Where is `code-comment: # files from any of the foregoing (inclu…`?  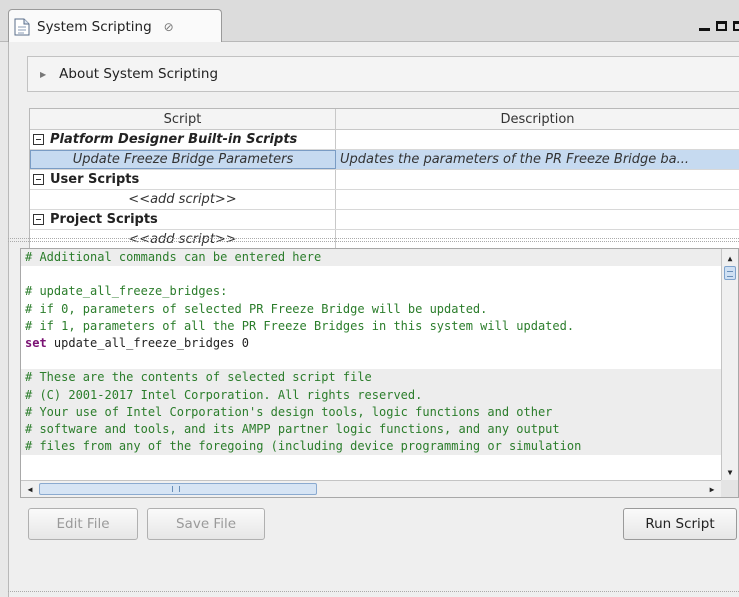 code-comment: # files from any of the foregoing (inclu… is located at coordinates (303, 446).